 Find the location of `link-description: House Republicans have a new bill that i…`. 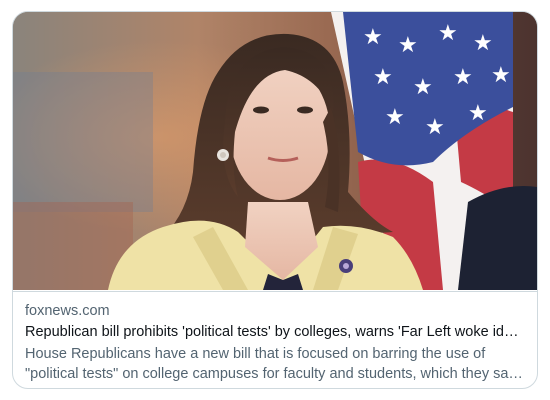

link-description: House Republicans have a new bill that i… is located at coordinates (270, 364).